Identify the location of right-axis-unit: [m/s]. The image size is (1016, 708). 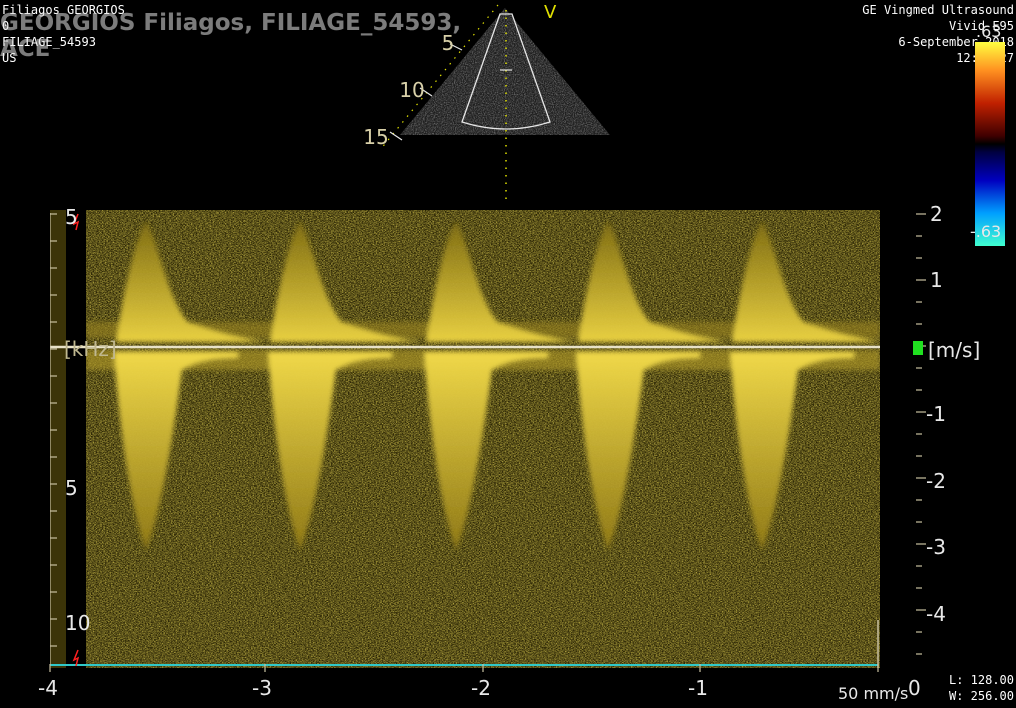
(954, 350).